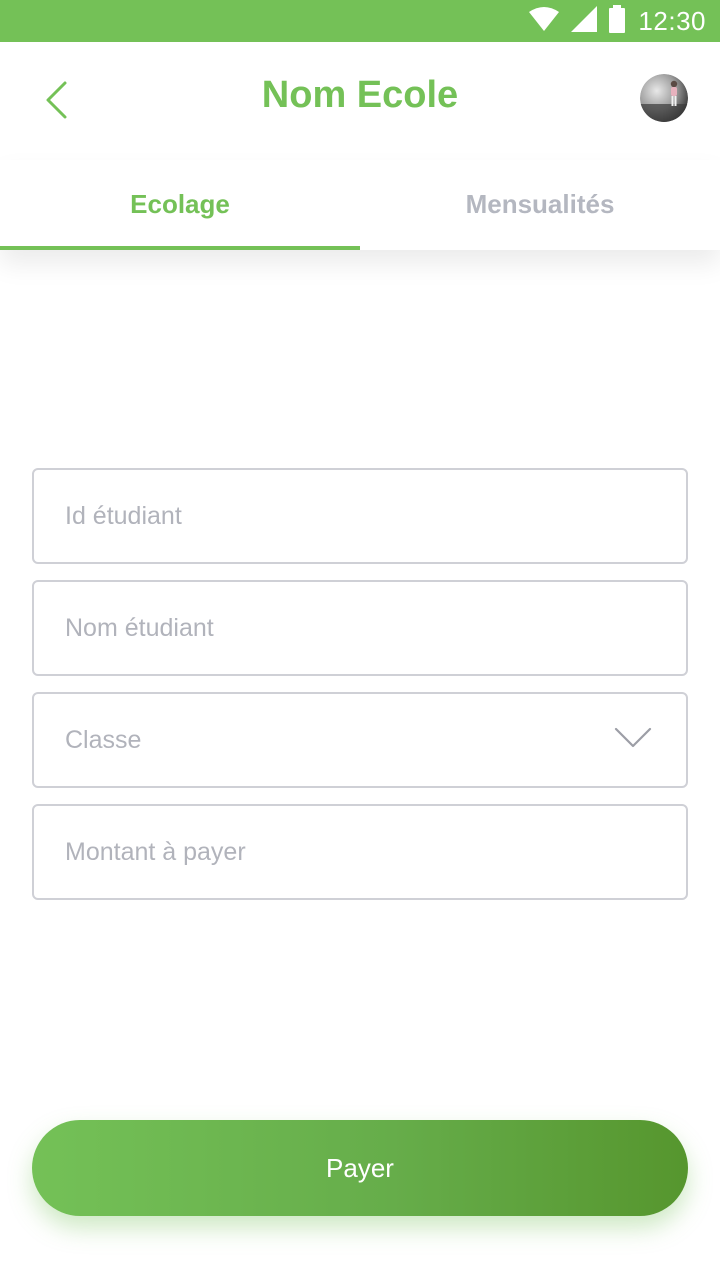  What do you see at coordinates (584, 21) in the screenshot?
I see `signal-icon` at bounding box center [584, 21].